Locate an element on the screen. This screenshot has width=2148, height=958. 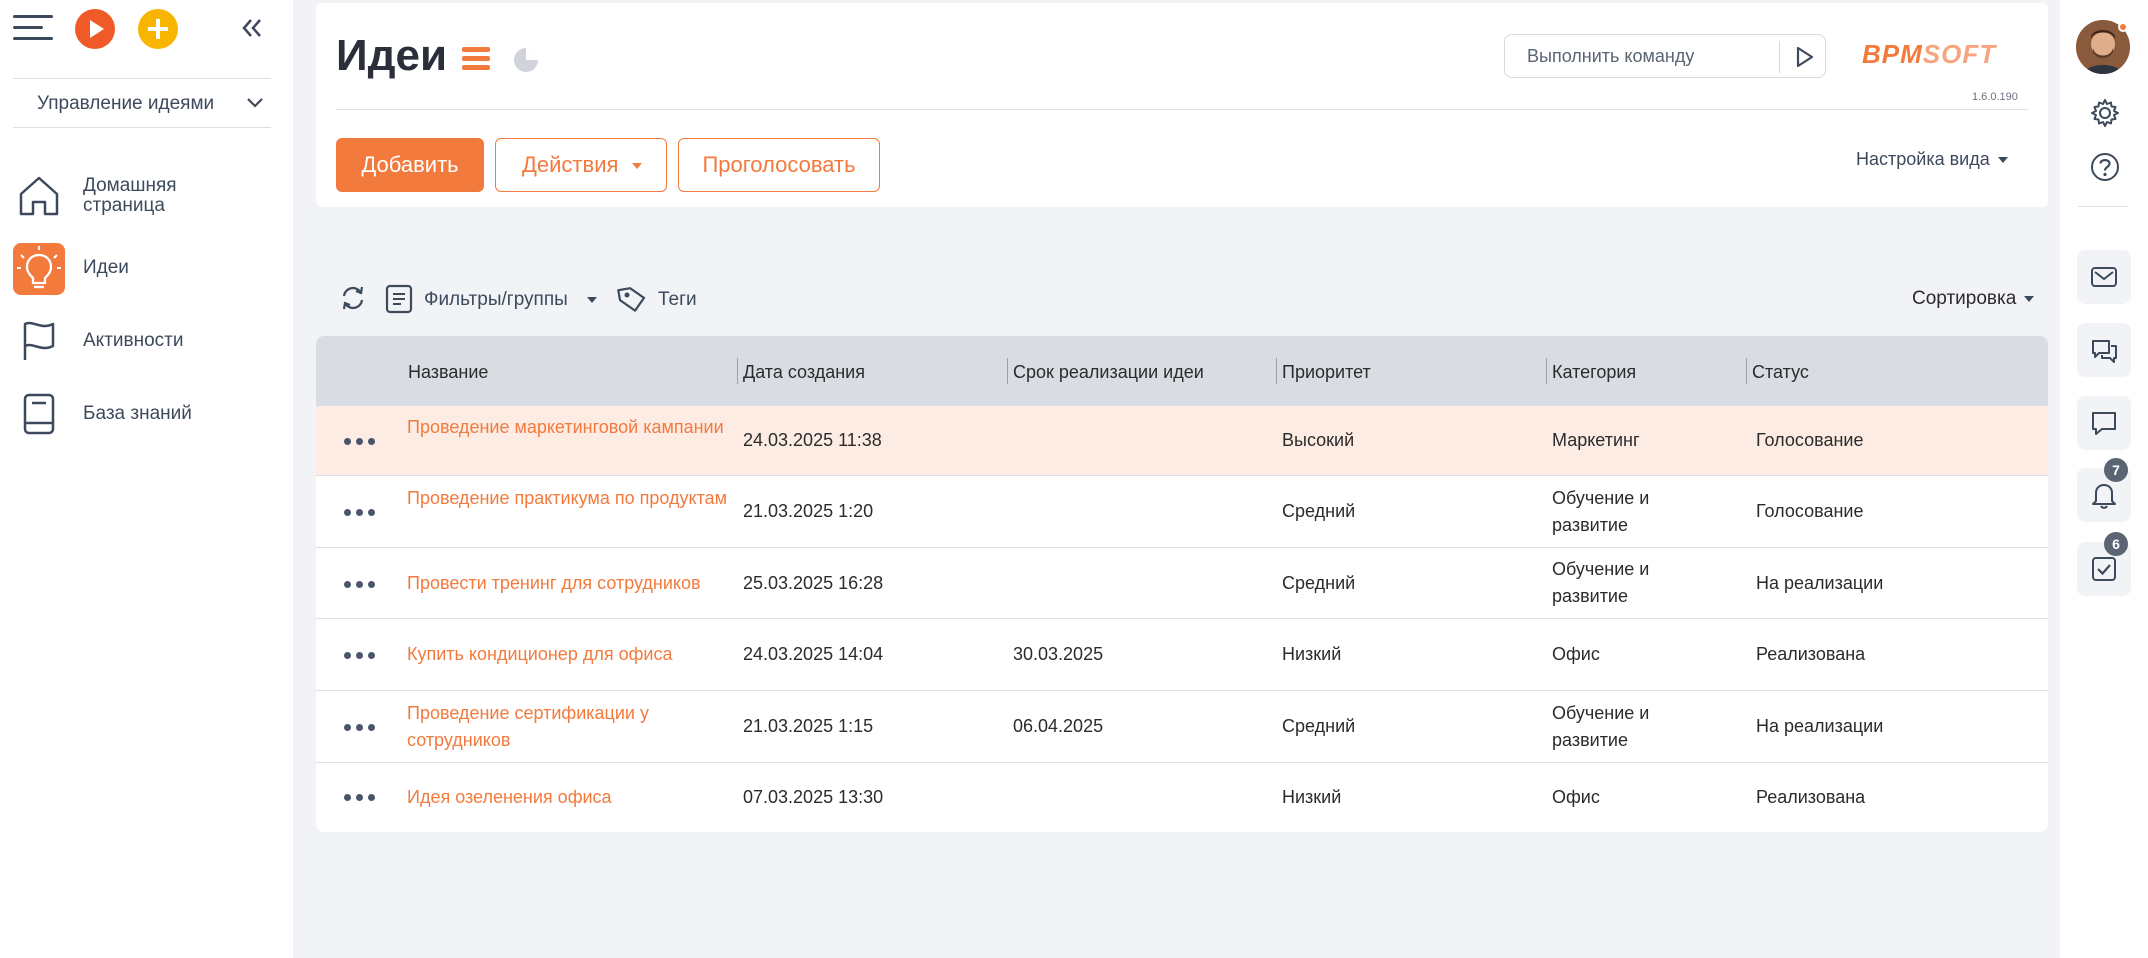
email-button is located at coordinates (2104, 277).